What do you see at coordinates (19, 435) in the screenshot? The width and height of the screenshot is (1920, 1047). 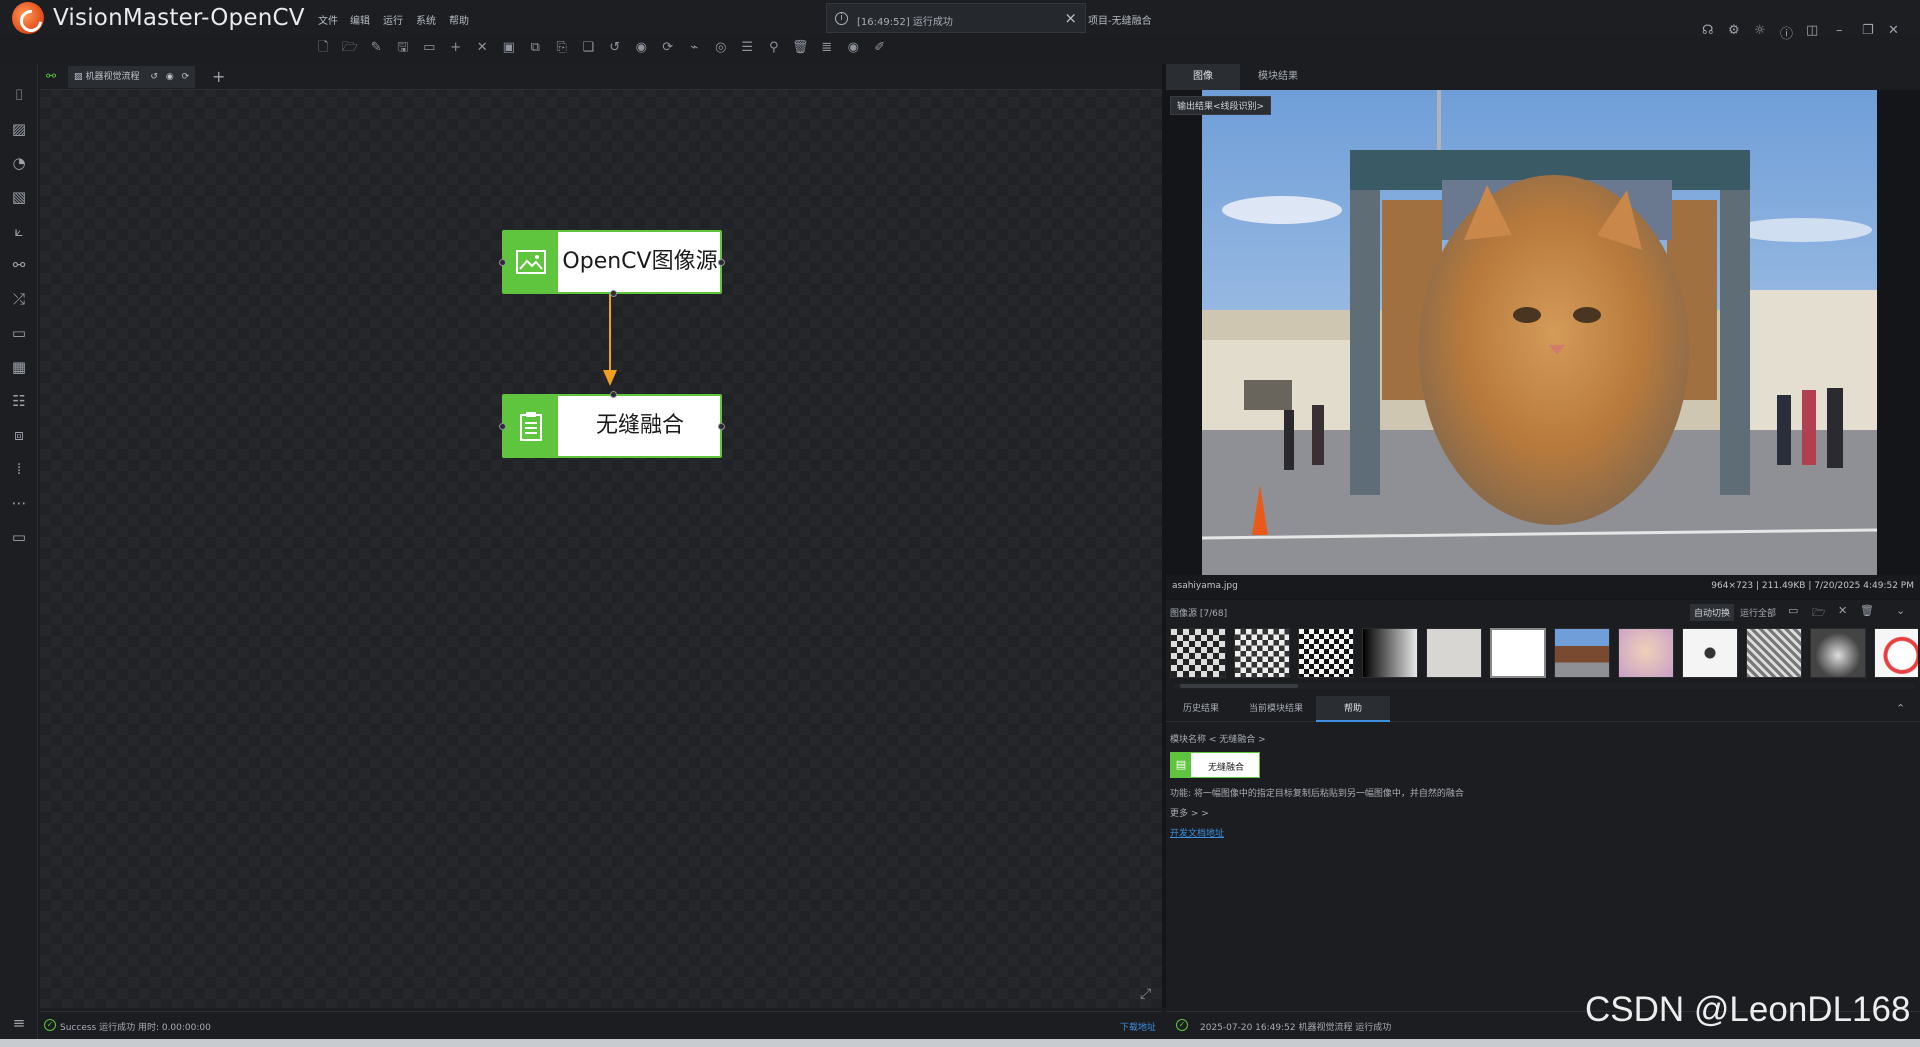 I see `plugin-icon: ⧈` at bounding box center [19, 435].